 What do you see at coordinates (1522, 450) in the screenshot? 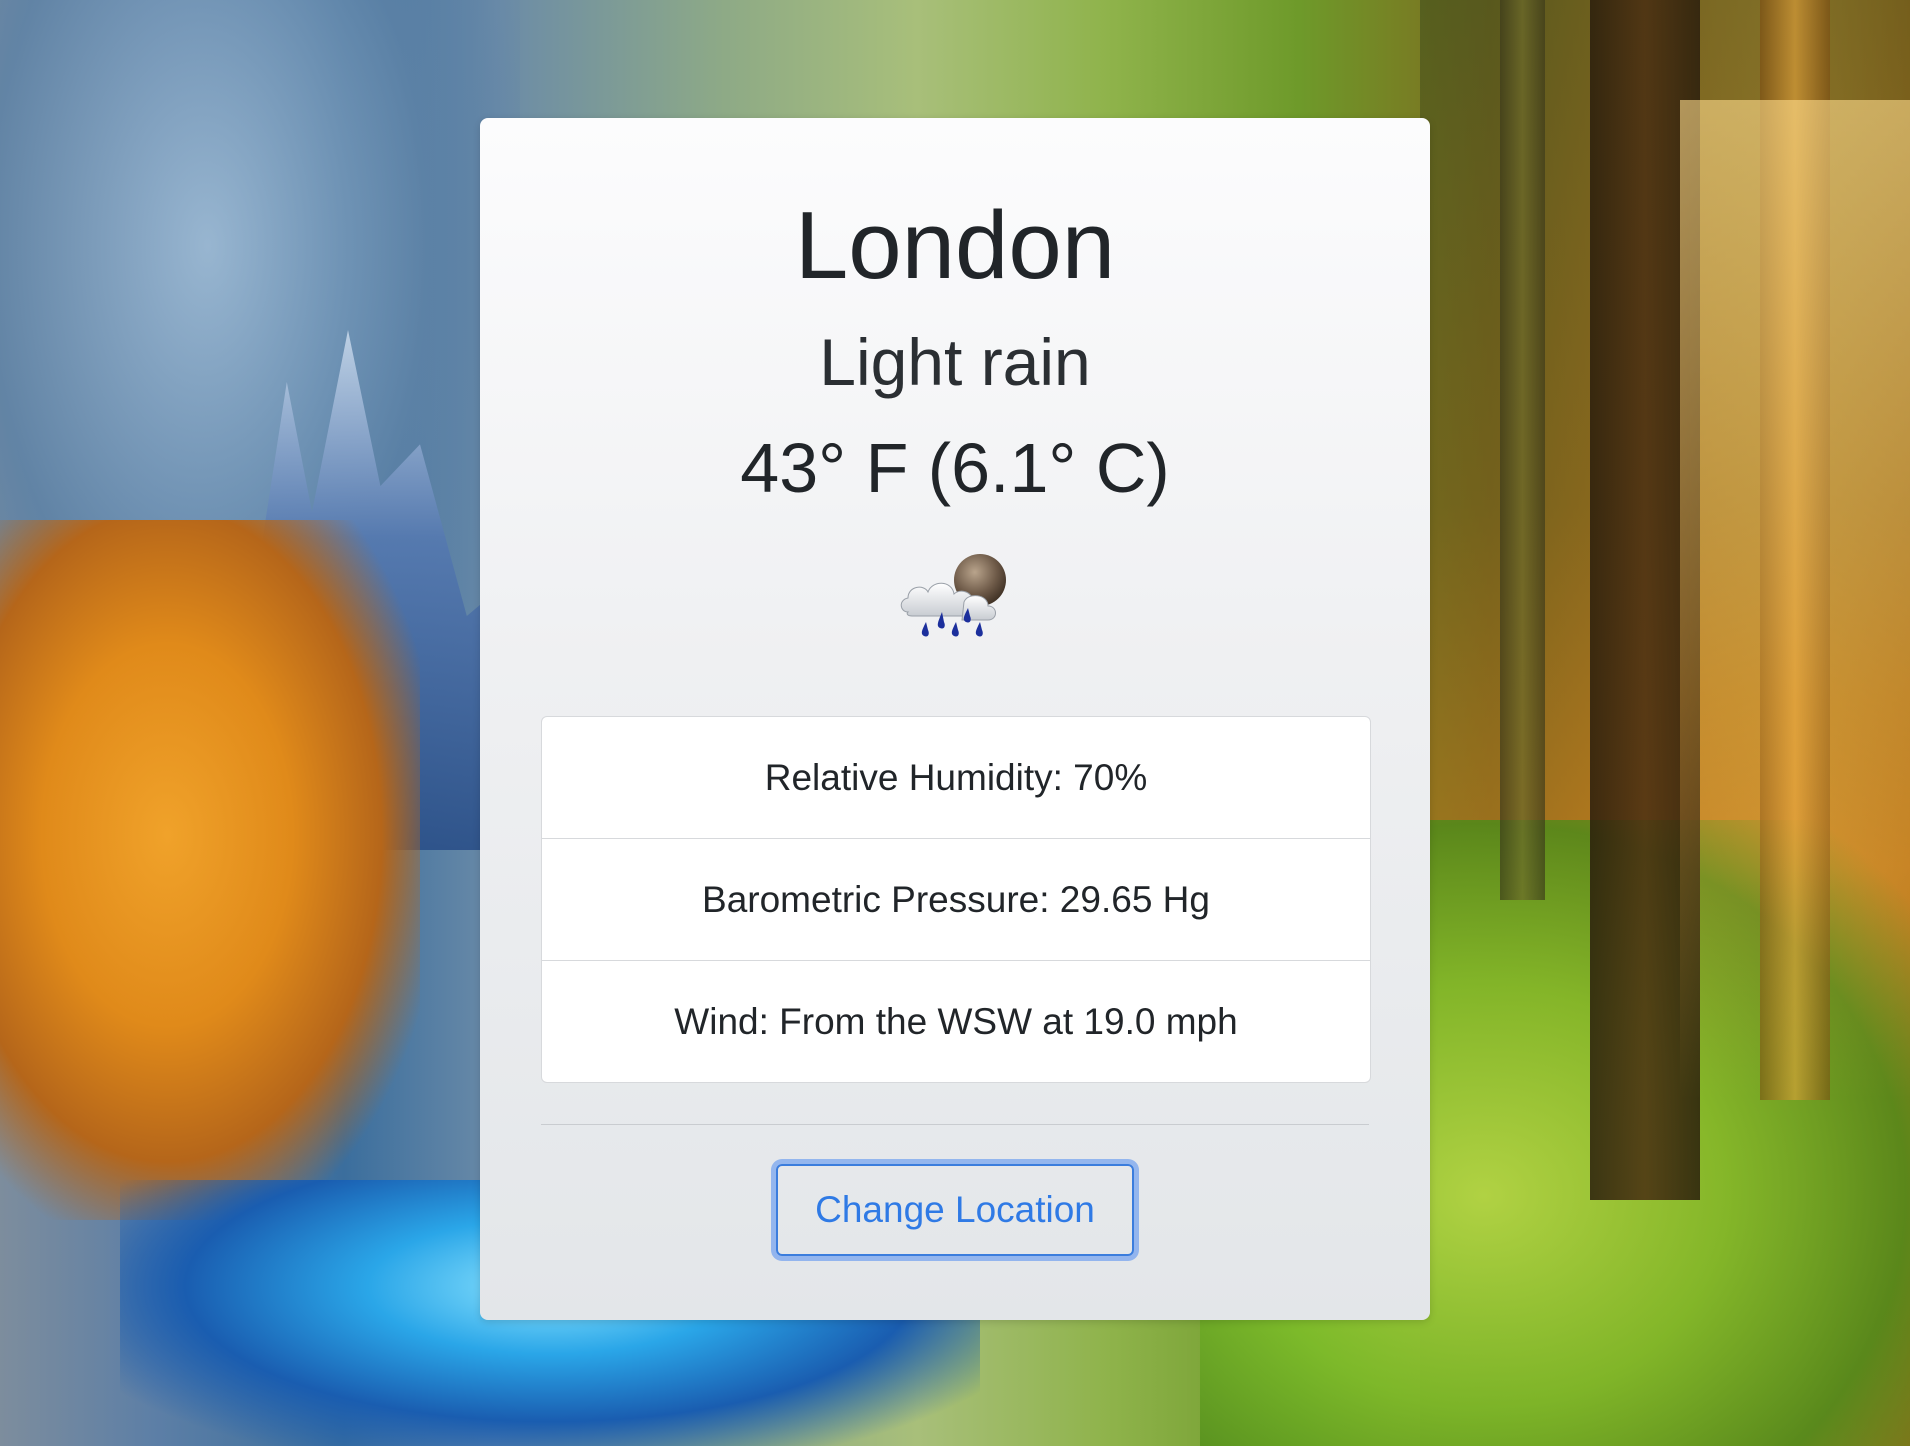
I see `background-tree-trunk` at bounding box center [1522, 450].